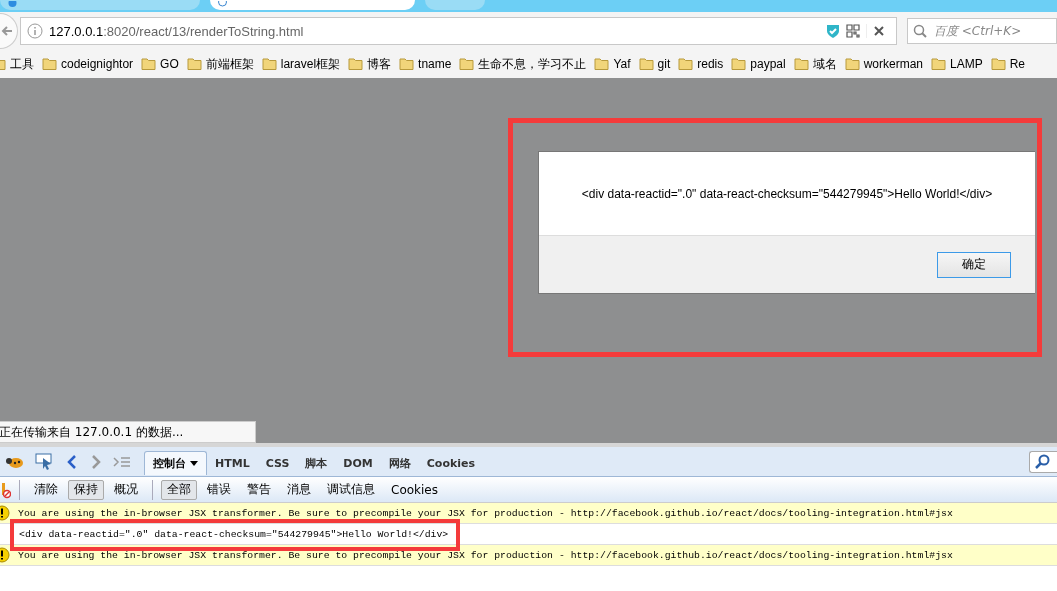 The image size is (1057, 591). Describe the element at coordinates (5, 489) in the screenshot. I see `pause-icon` at that location.